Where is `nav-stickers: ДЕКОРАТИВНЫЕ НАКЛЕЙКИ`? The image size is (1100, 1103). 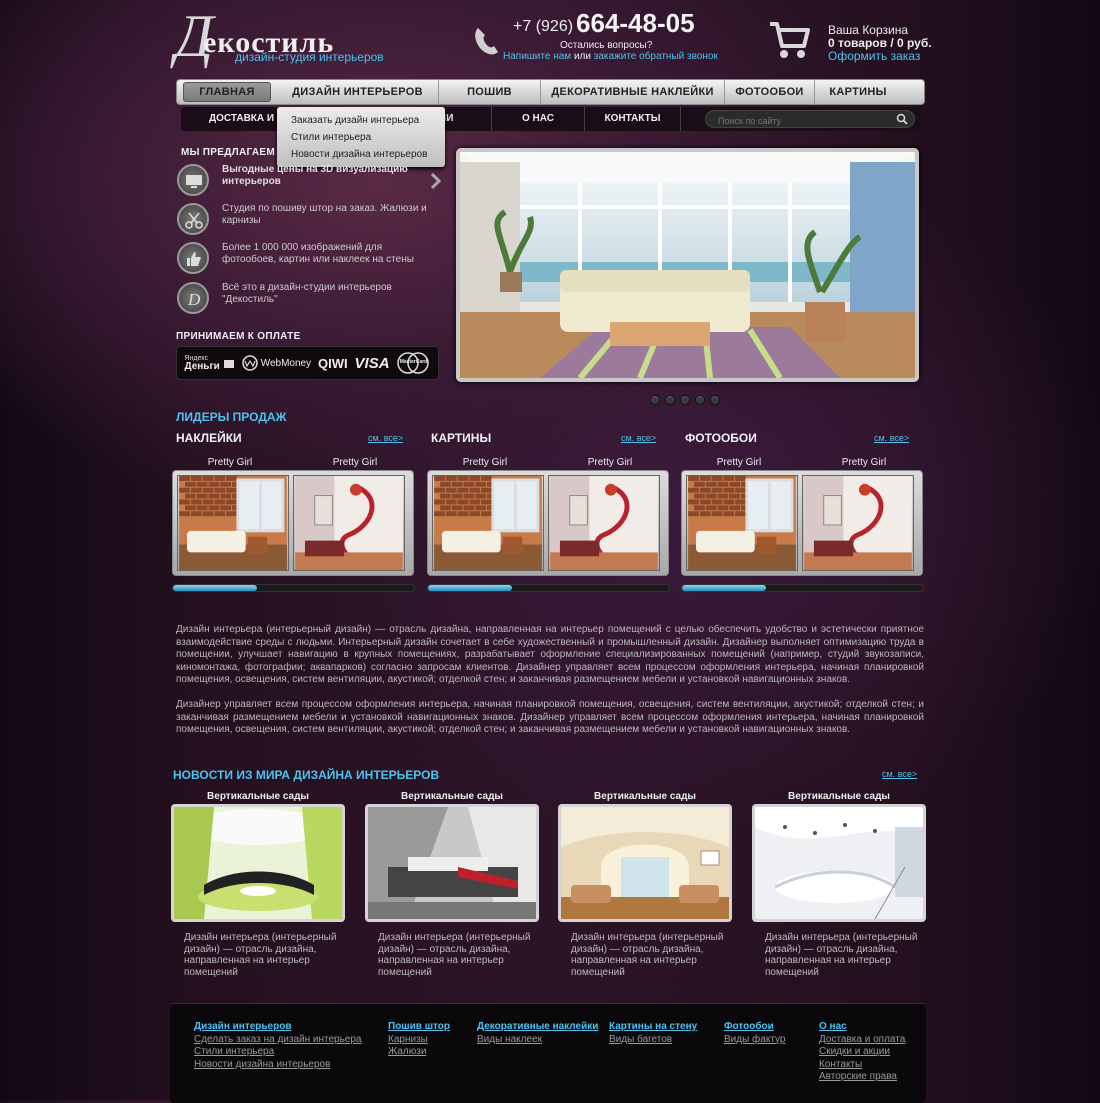
nav-stickers: ДЕКОРАТИВНЫЕ НАКЛЕЙКИ is located at coordinates (633, 92).